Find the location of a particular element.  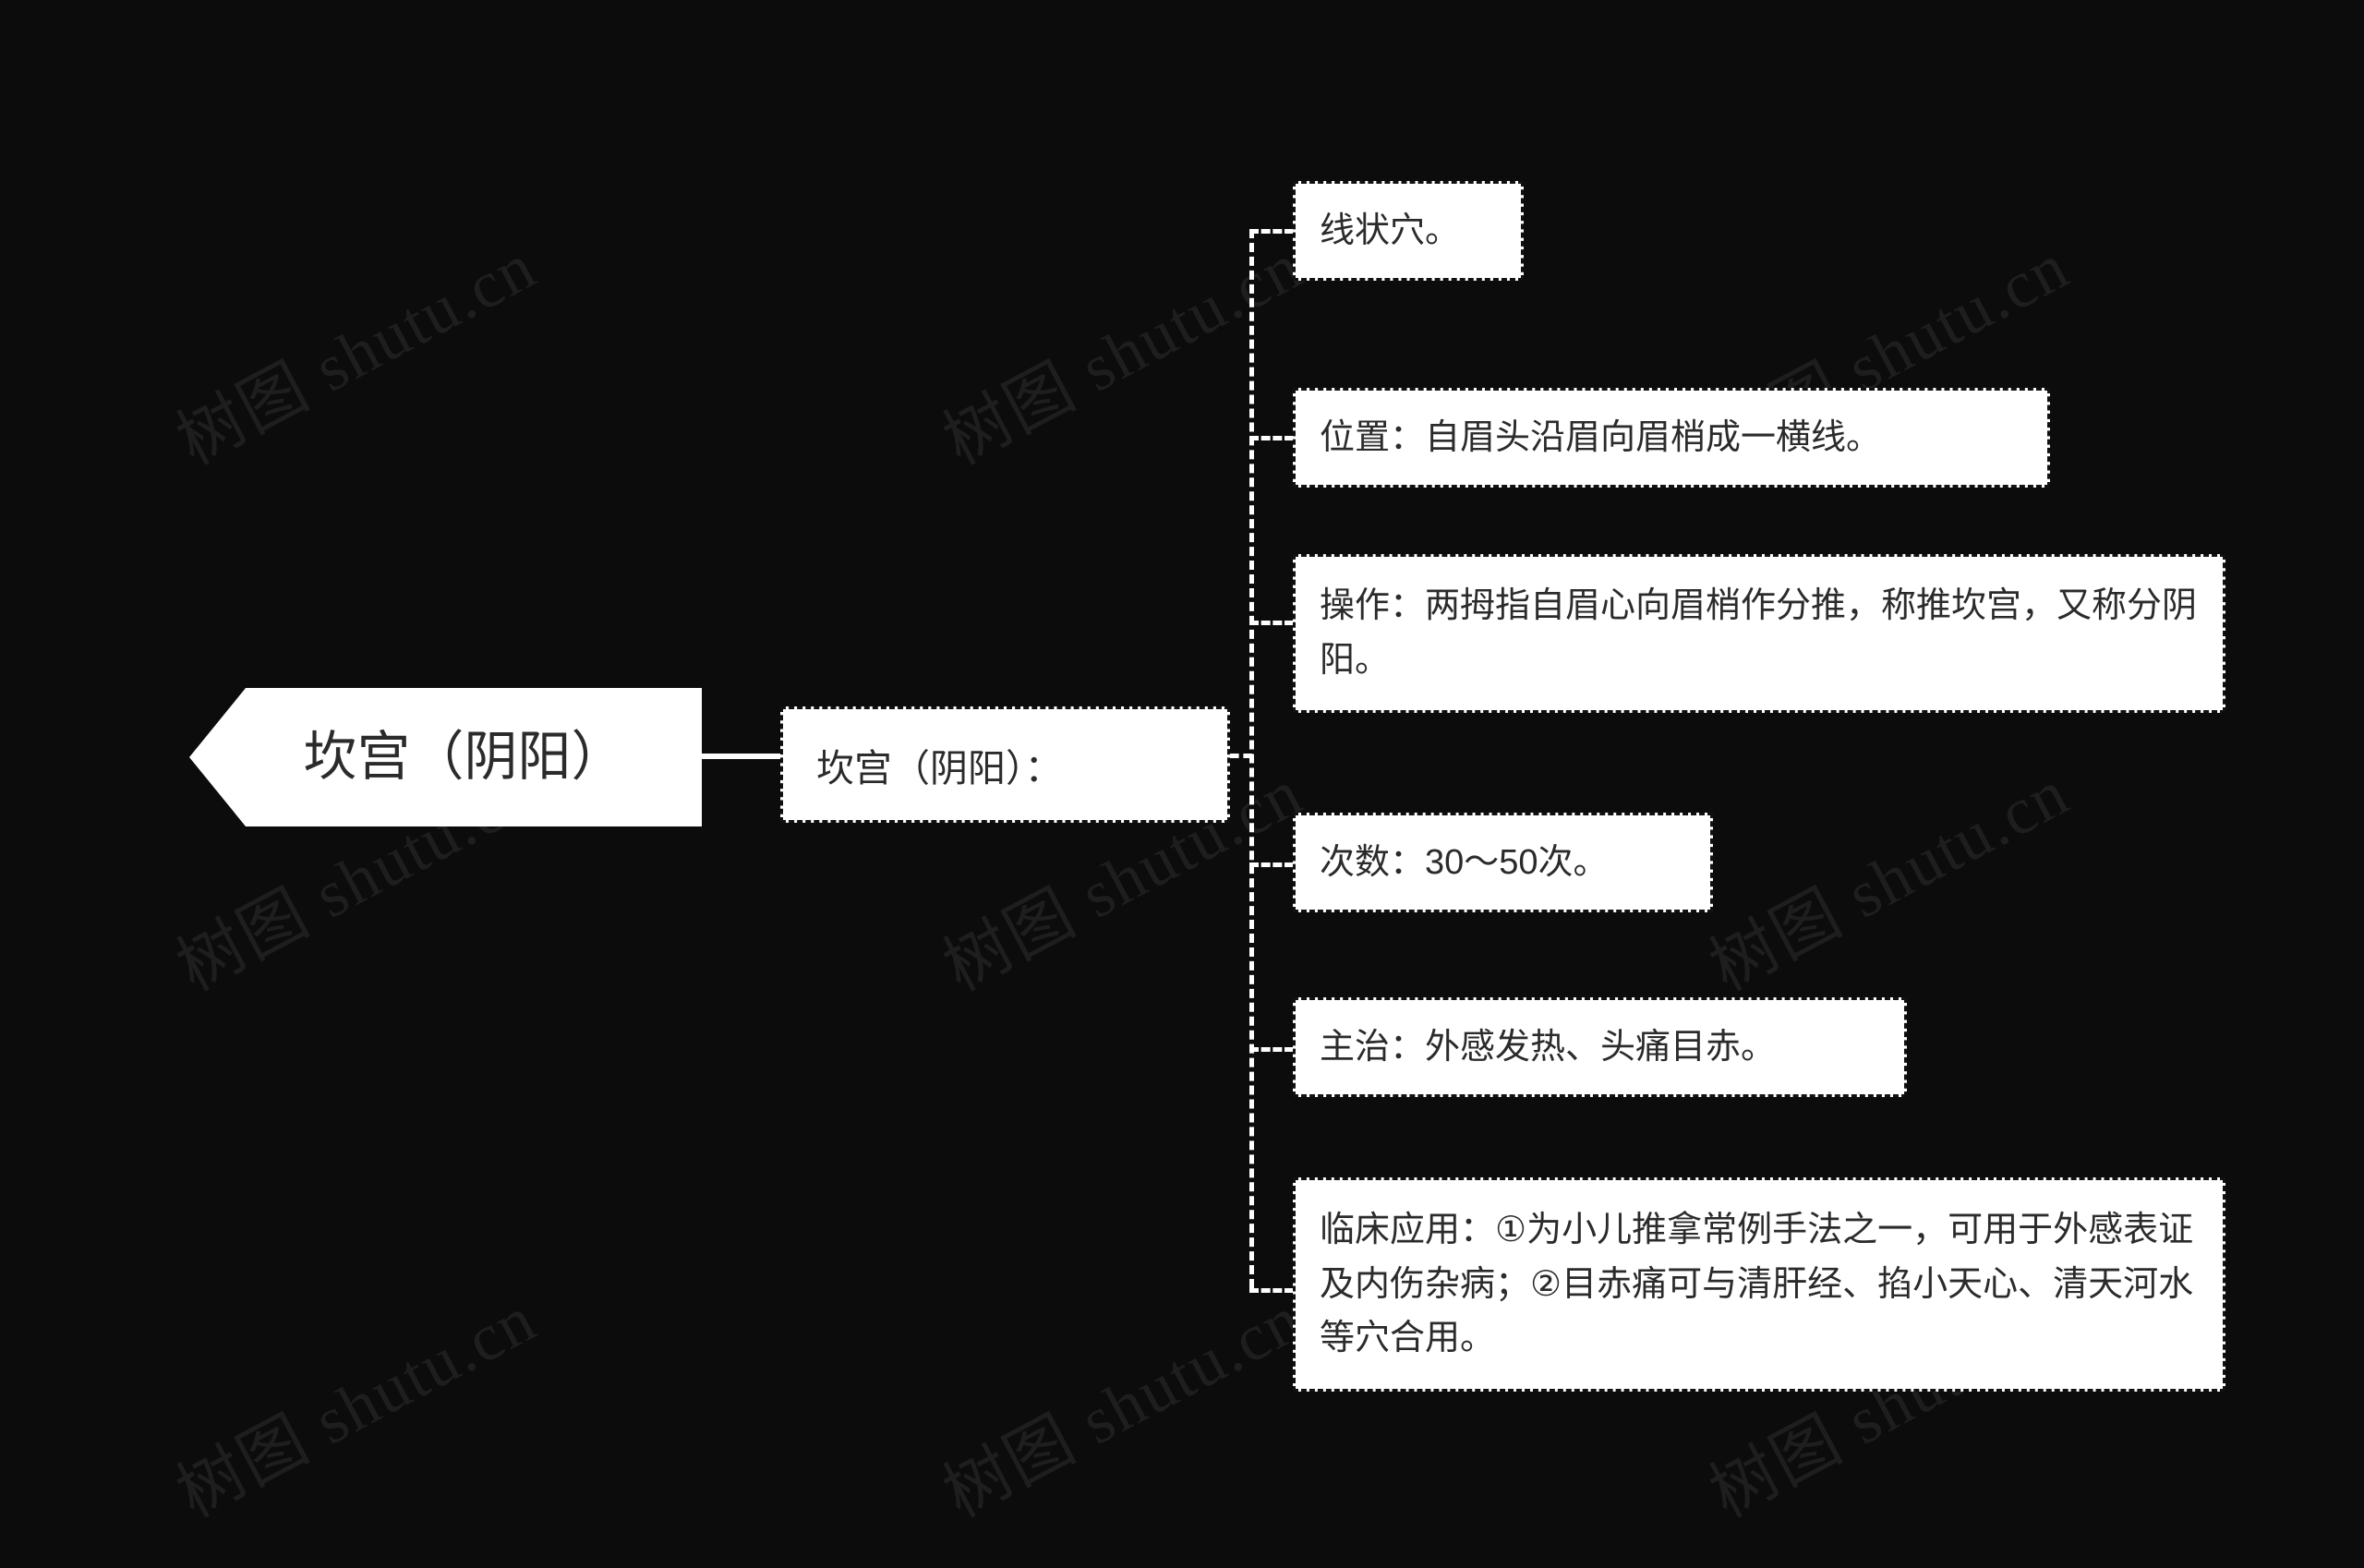

mindmap-leaf-node: 位置：自眉头沿眉向眉梢成一横线。 is located at coordinates (1671, 438).